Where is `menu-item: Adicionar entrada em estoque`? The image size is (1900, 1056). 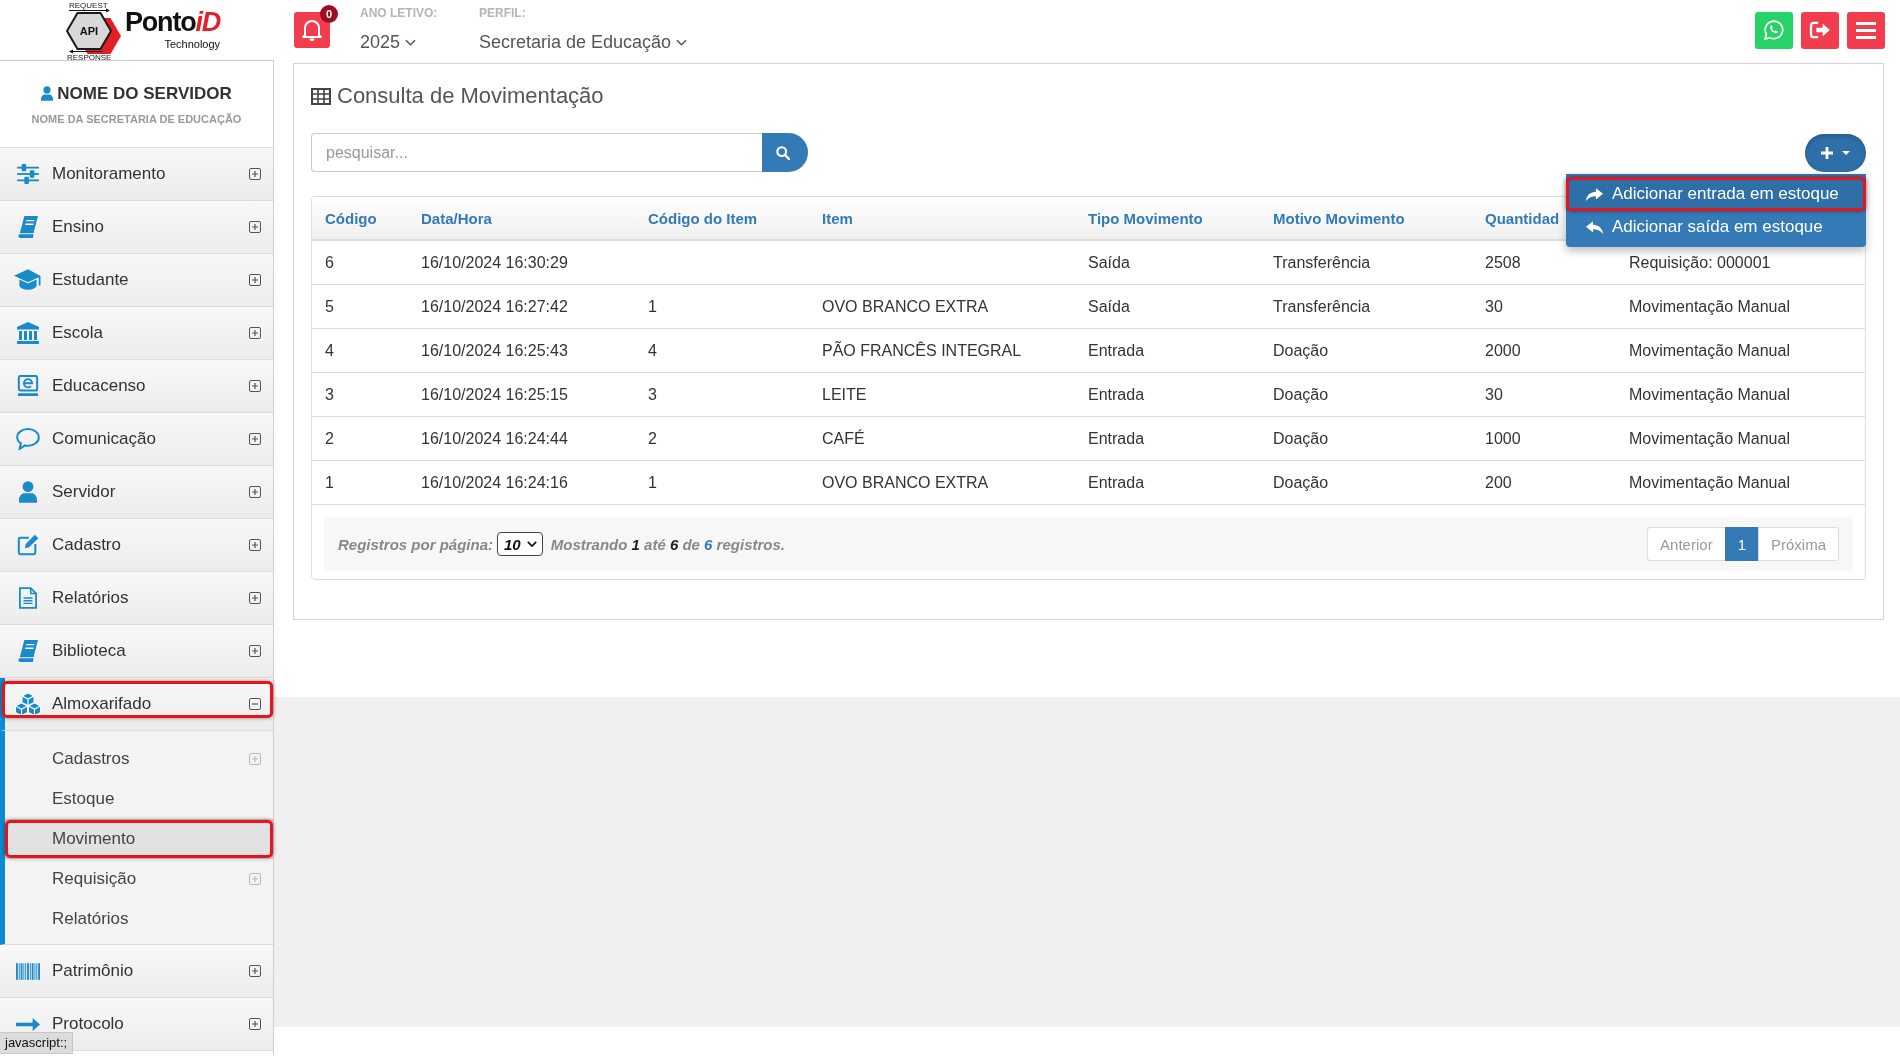 menu-item: Adicionar entrada em estoque is located at coordinates (1716, 194).